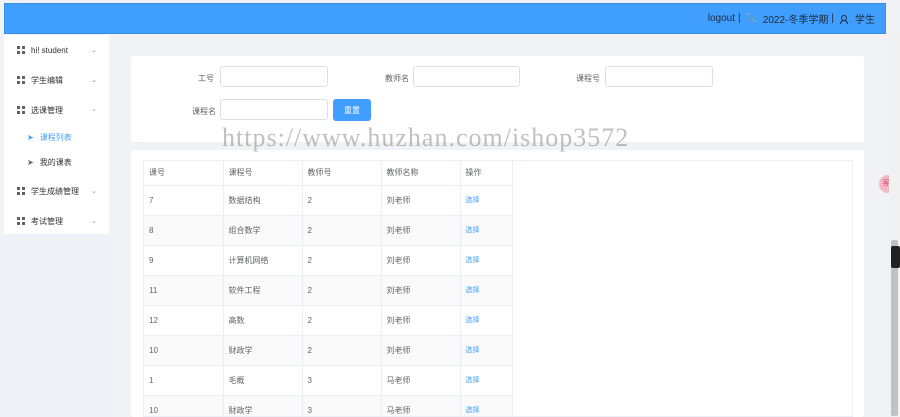 The width and height of the screenshot is (900, 417). Describe the element at coordinates (274, 76) in the screenshot. I see `staff-id-input` at that location.